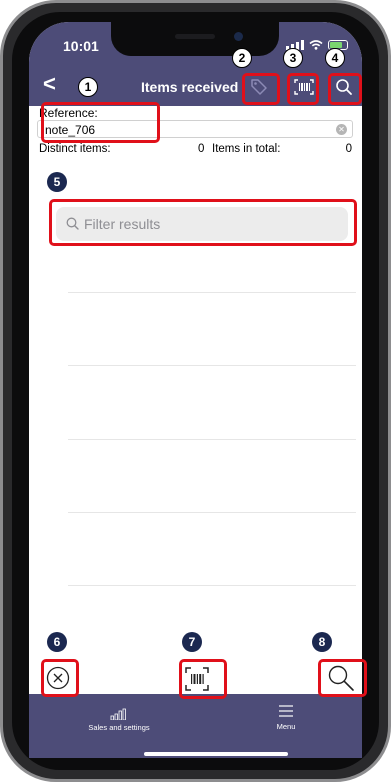  What do you see at coordinates (203, 679) in the screenshot?
I see `highlight-barcode-bottom` at bounding box center [203, 679].